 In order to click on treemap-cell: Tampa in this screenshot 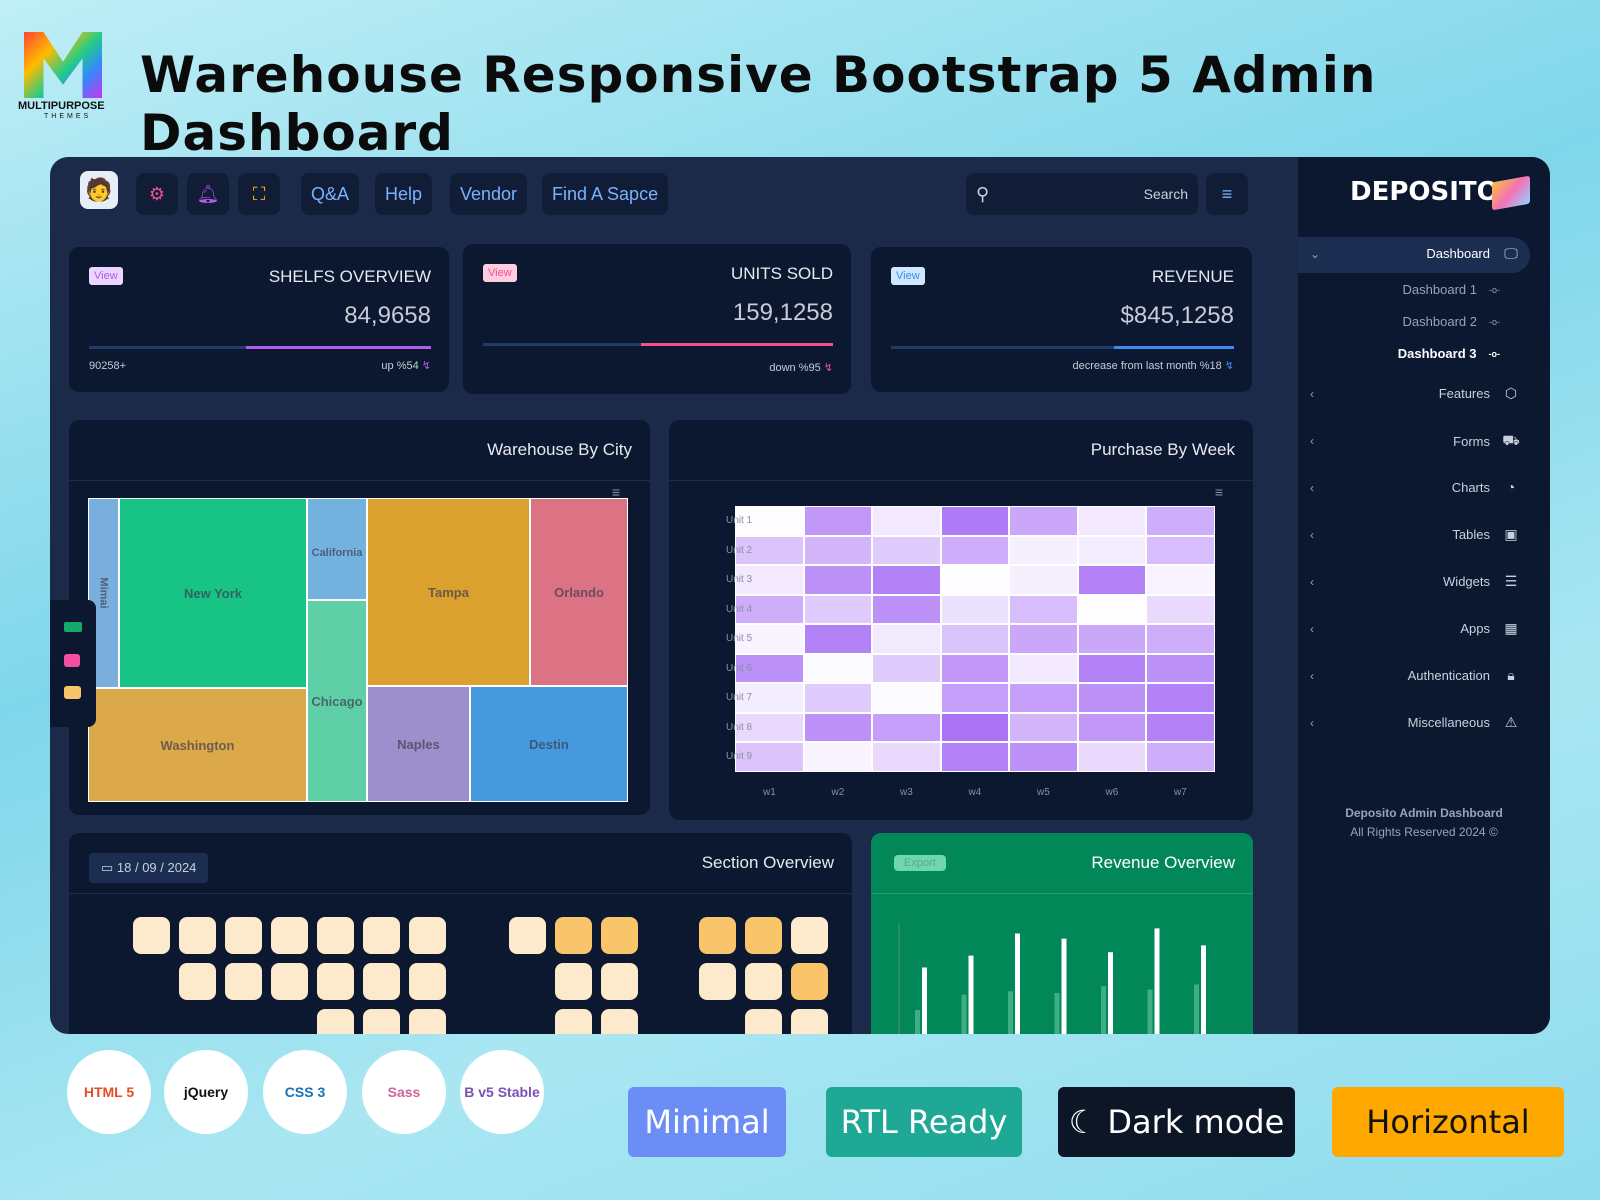, I will do `click(448, 592)`.